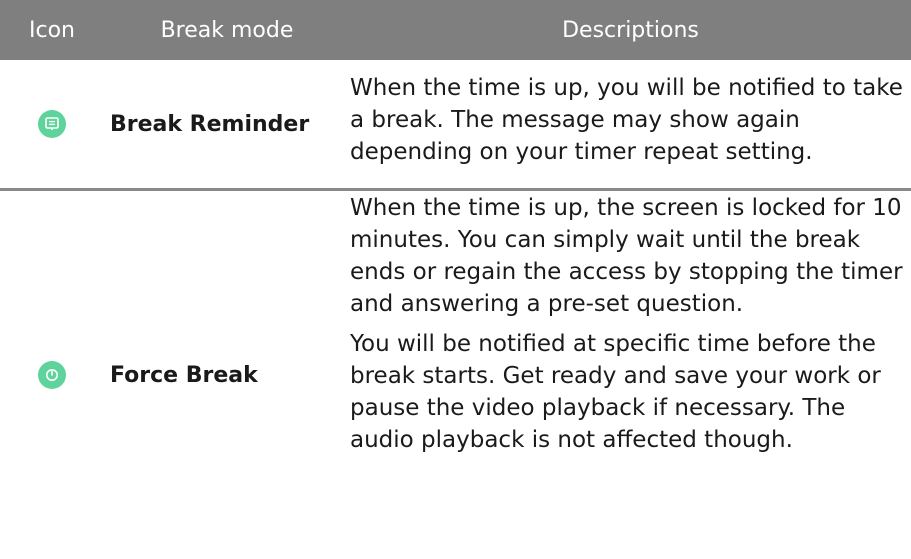  Describe the element at coordinates (630, 30) in the screenshot. I see `header-descriptions-column: Descriptions` at that location.